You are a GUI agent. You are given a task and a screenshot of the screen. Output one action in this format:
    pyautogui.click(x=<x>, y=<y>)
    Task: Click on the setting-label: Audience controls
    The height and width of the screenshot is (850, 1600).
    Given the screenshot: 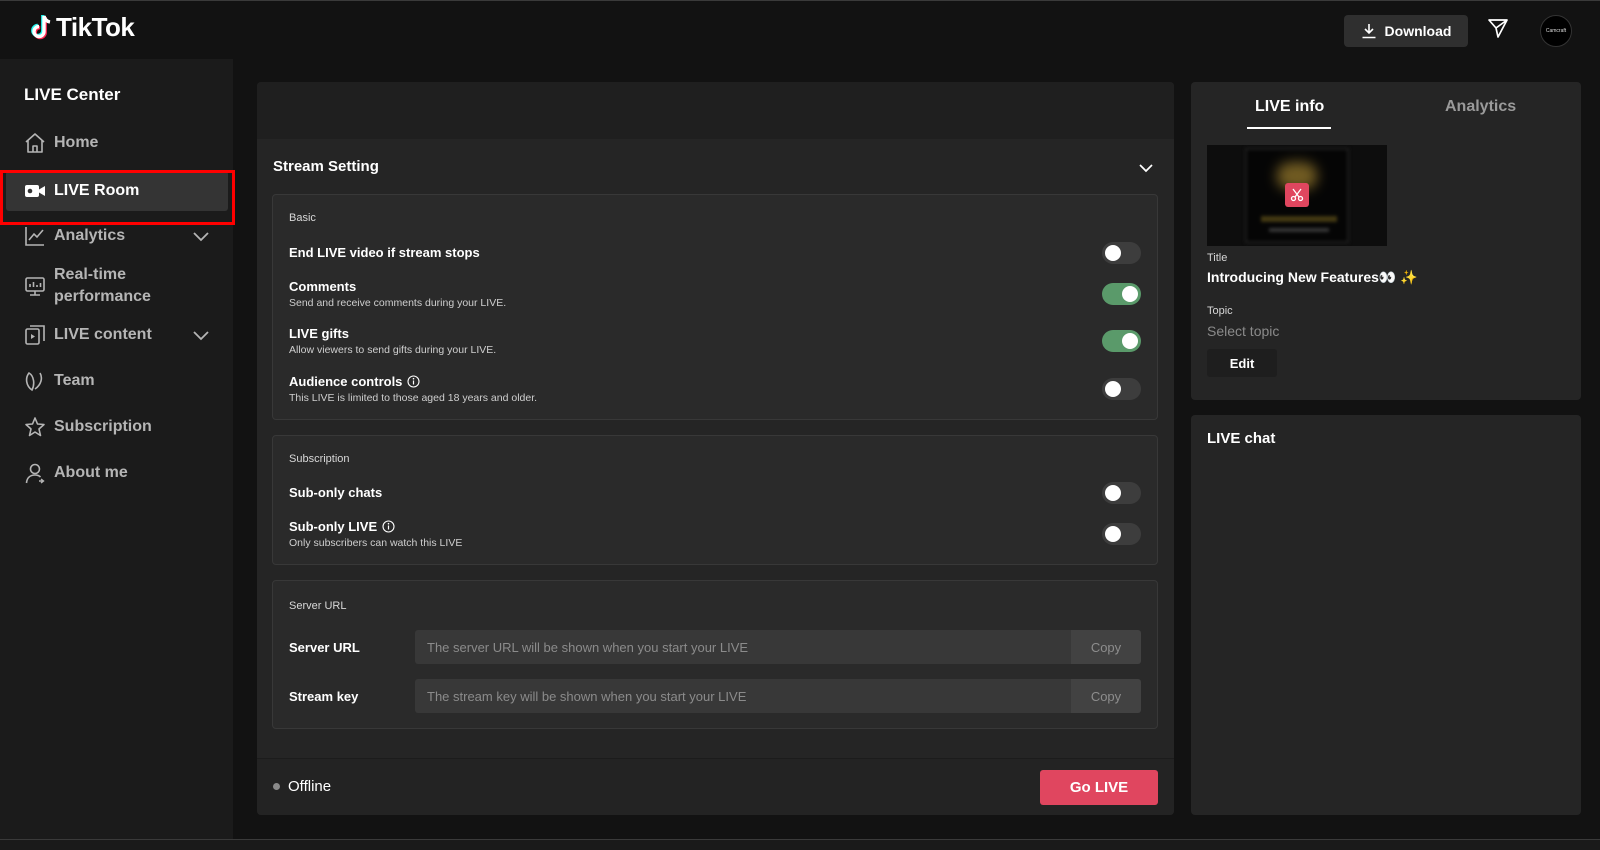 What is the action you would take?
    pyautogui.click(x=715, y=381)
    